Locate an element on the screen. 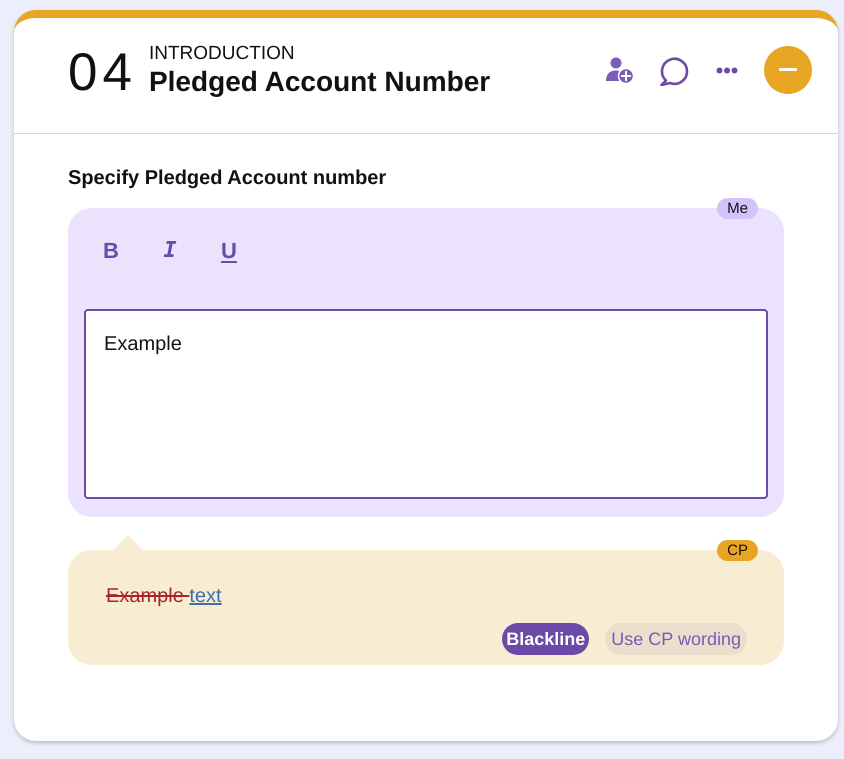 The width and height of the screenshot is (844, 759). option-button: Blackline is located at coordinates (546, 639).